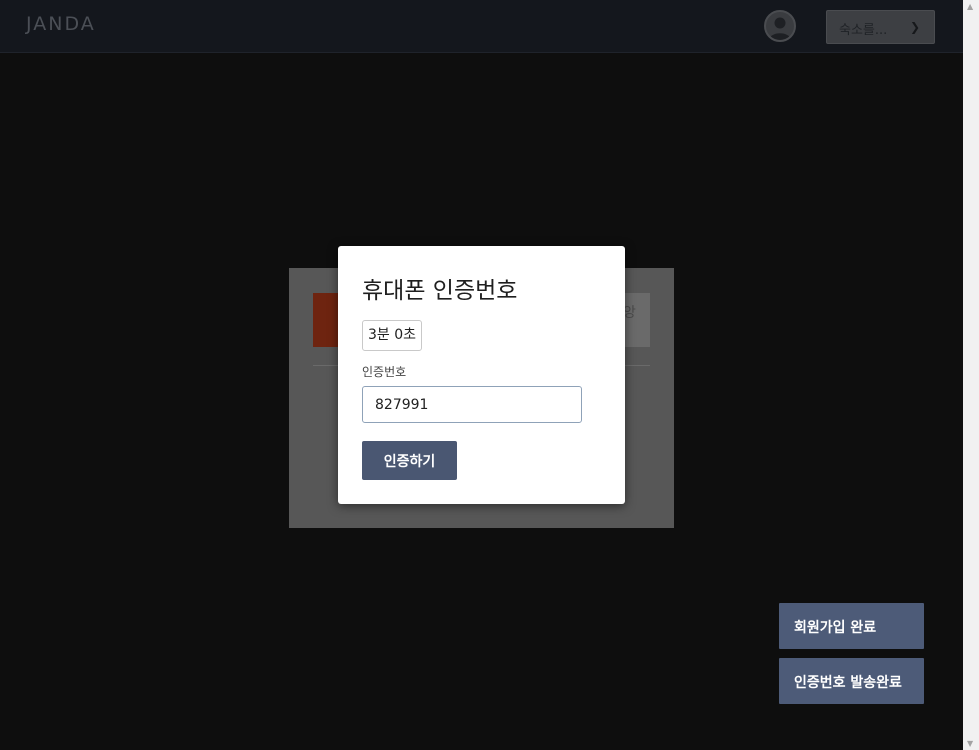 The width and height of the screenshot is (979, 750). I want to click on countdown-timer: 3분 0초, so click(392, 335).